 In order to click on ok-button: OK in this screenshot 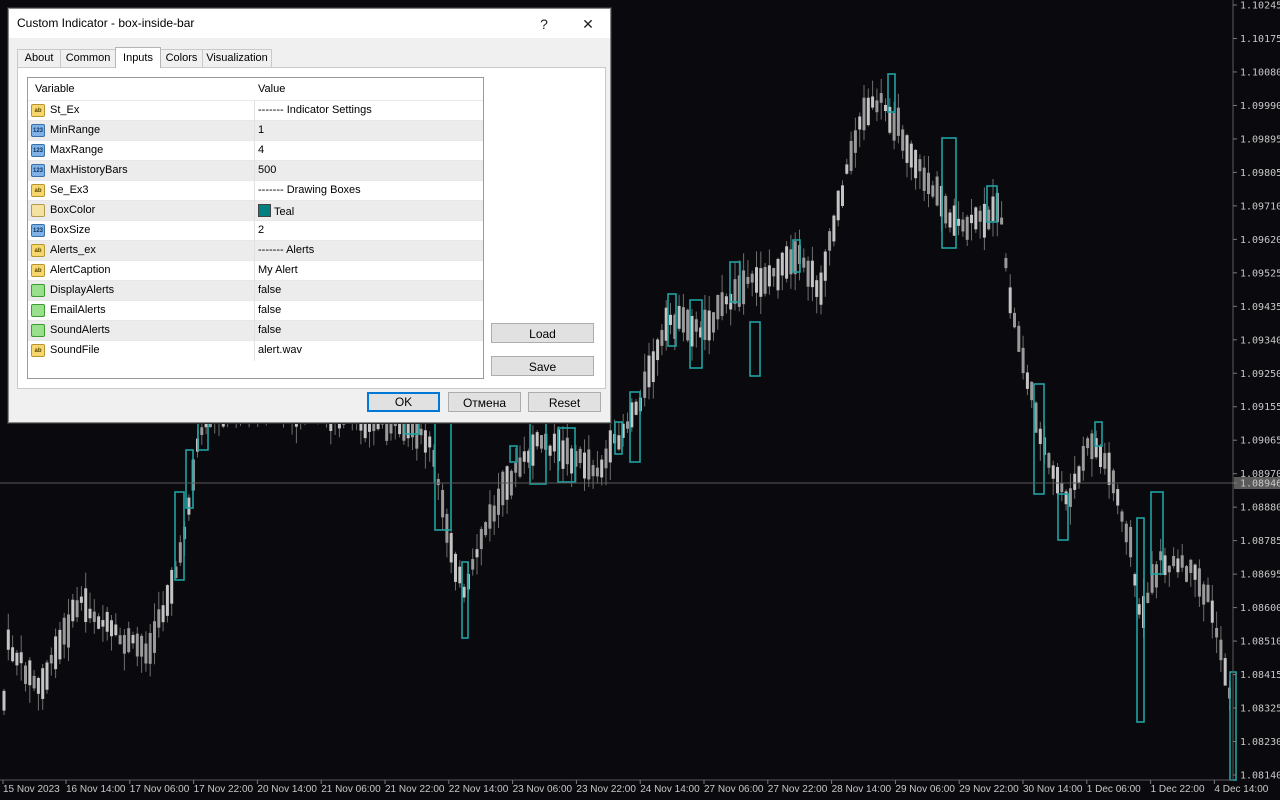, I will do `click(403, 402)`.